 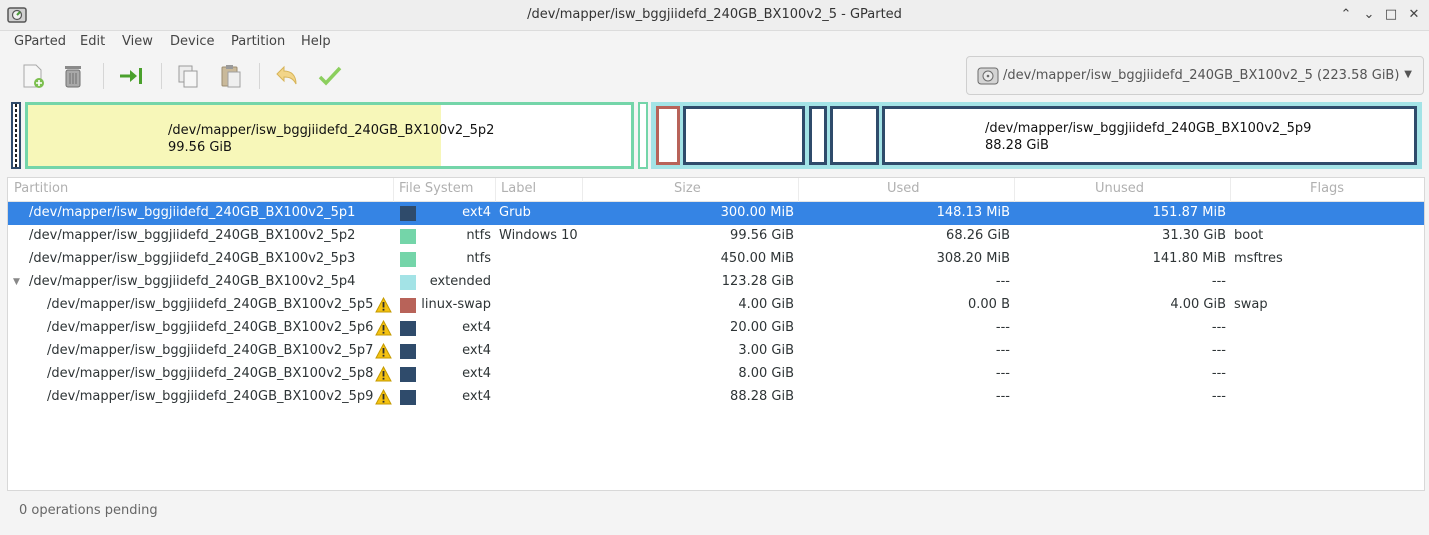 What do you see at coordinates (456, 304) in the screenshot?
I see `cell-filesystem: linux-swap` at bounding box center [456, 304].